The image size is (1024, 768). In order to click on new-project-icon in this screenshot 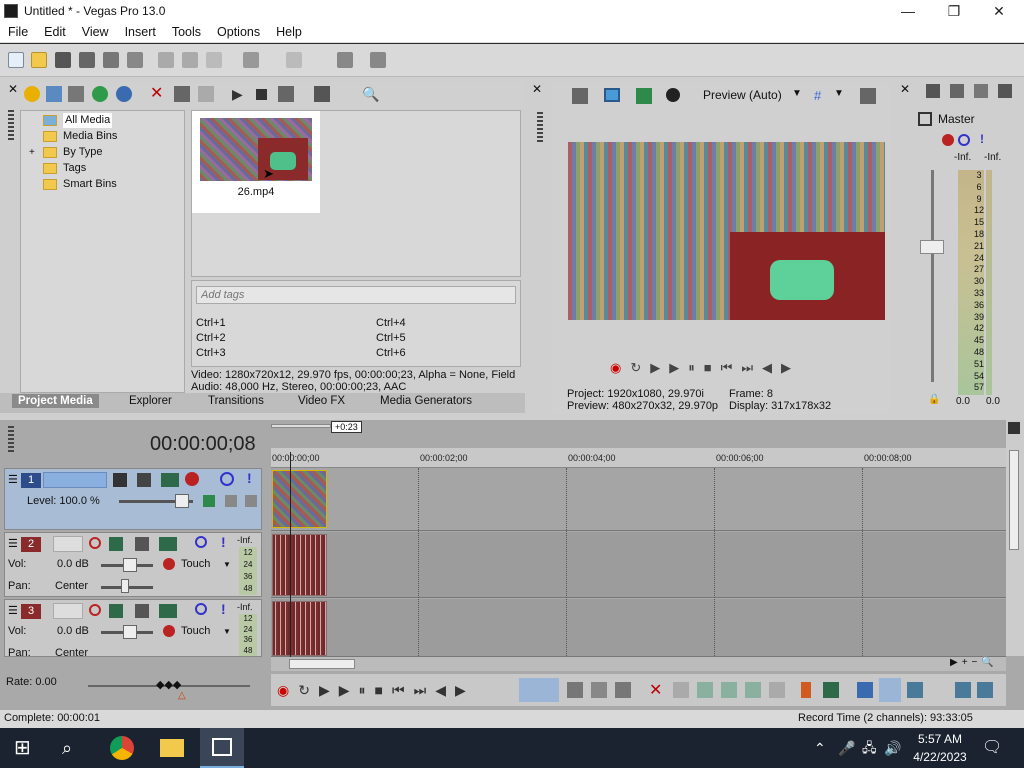, I will do `click(16, 60)`.